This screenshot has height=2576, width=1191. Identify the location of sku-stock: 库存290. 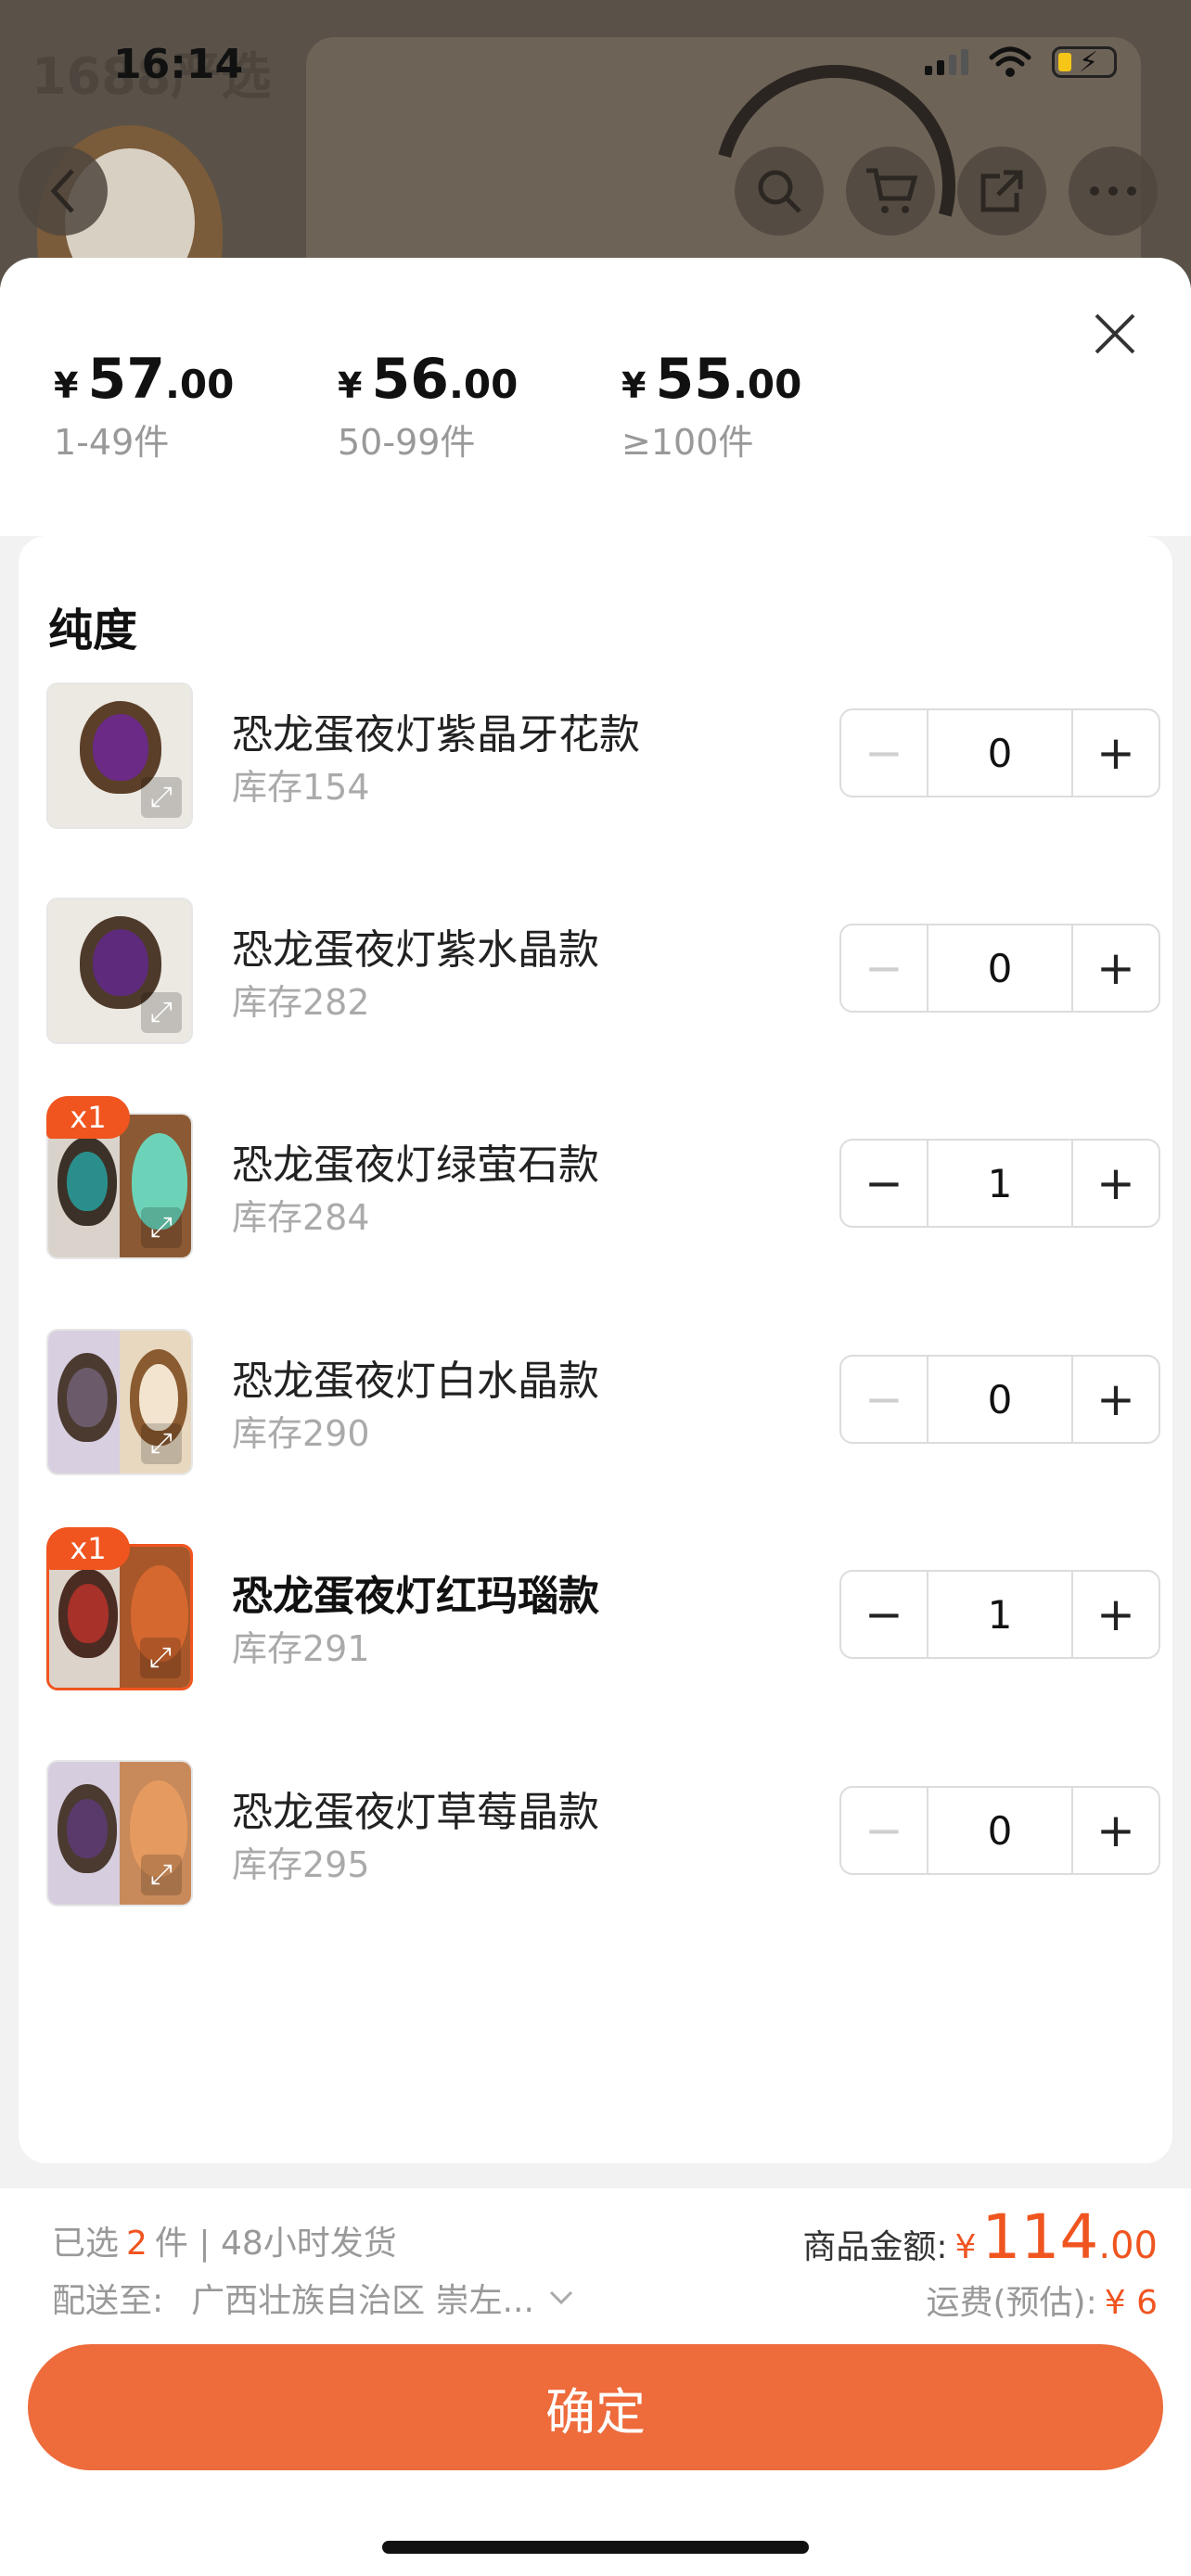
(301, 1433).